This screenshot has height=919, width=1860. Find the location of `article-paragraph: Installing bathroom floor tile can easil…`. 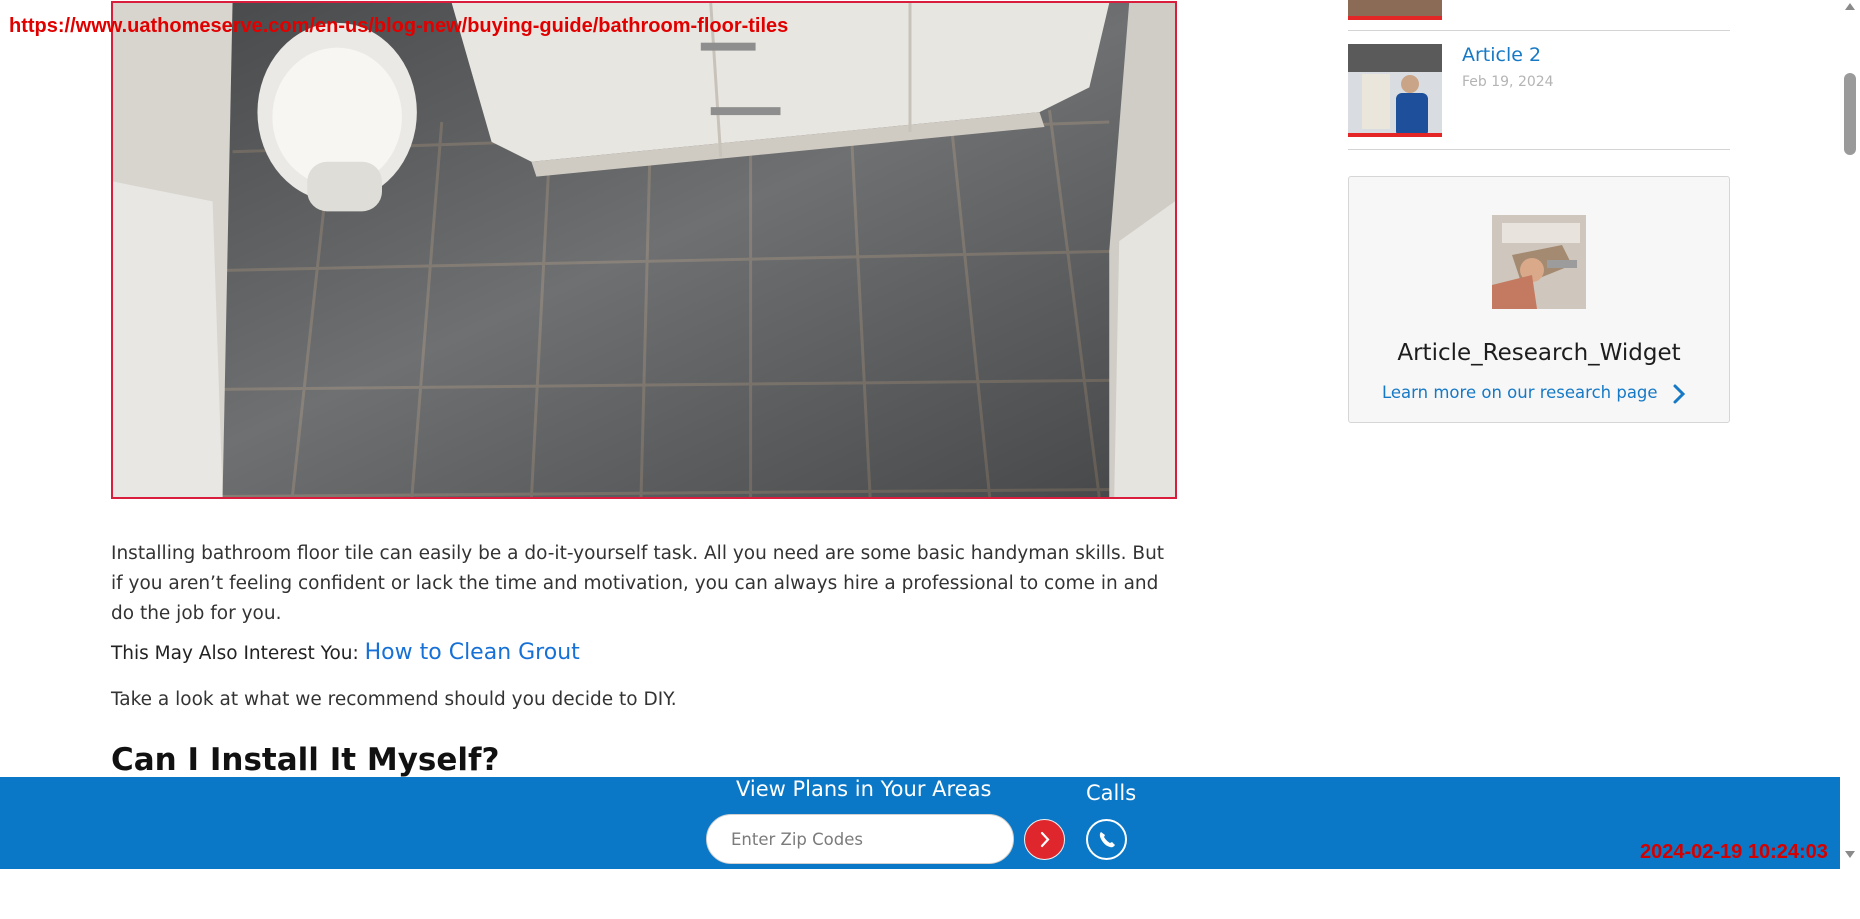

article-paragraph: Installing bathroom floor tile can easil… is located at coordinates (638, 583).